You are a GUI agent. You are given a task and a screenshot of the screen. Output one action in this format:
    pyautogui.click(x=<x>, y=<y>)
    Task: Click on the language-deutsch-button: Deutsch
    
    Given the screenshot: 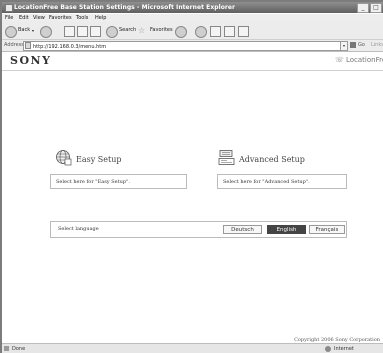 What is the action you would take?
    pyautogui.click(x=242, y=229)
    